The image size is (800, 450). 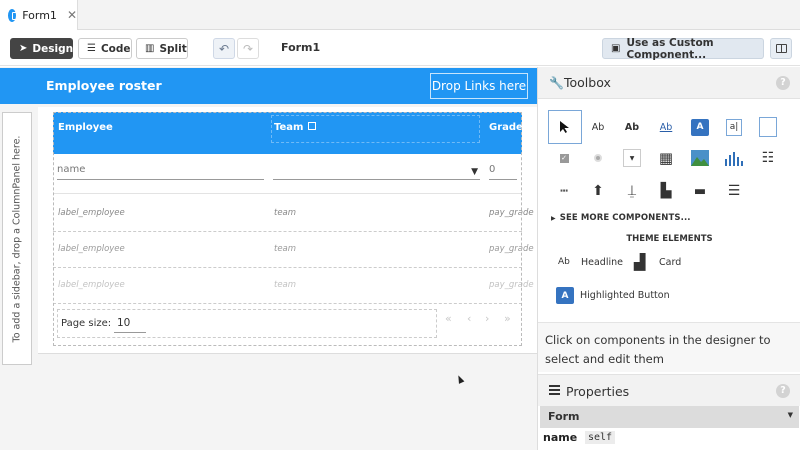 I want to click on page-size-label: Page size:, so click(x=86, y=323).